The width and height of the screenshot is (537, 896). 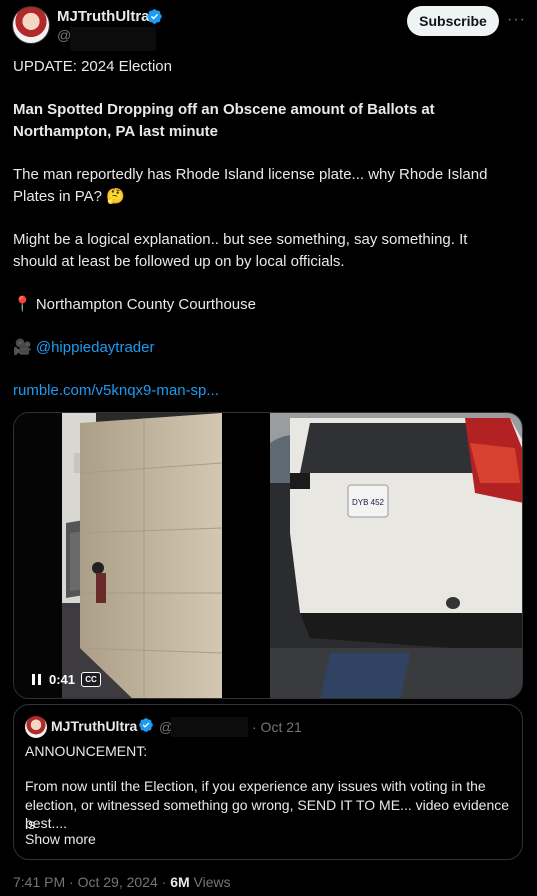 I want to click on views-count: 6M, so click(x=180, y=882).